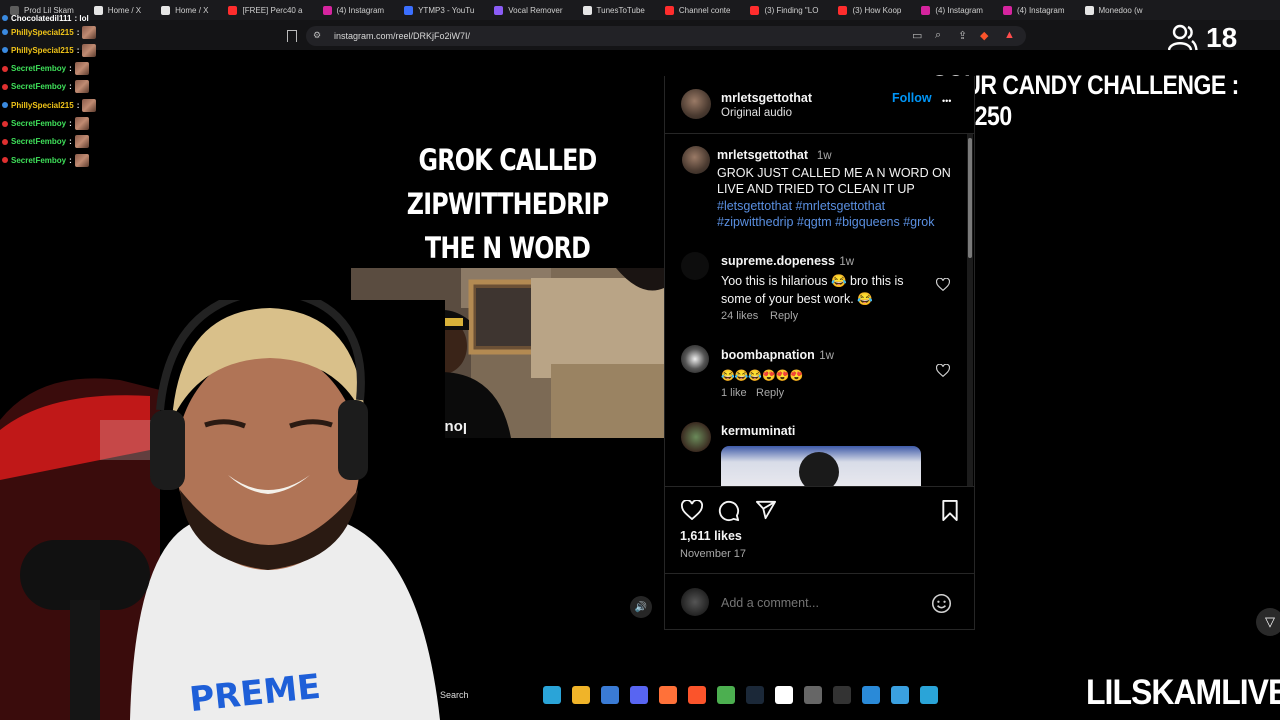 The height and width of the screenshot is (720, 1280). Describe the element at coordinates (486, 695) in the screenshot. I see `taskbar-search: Search` at that location.